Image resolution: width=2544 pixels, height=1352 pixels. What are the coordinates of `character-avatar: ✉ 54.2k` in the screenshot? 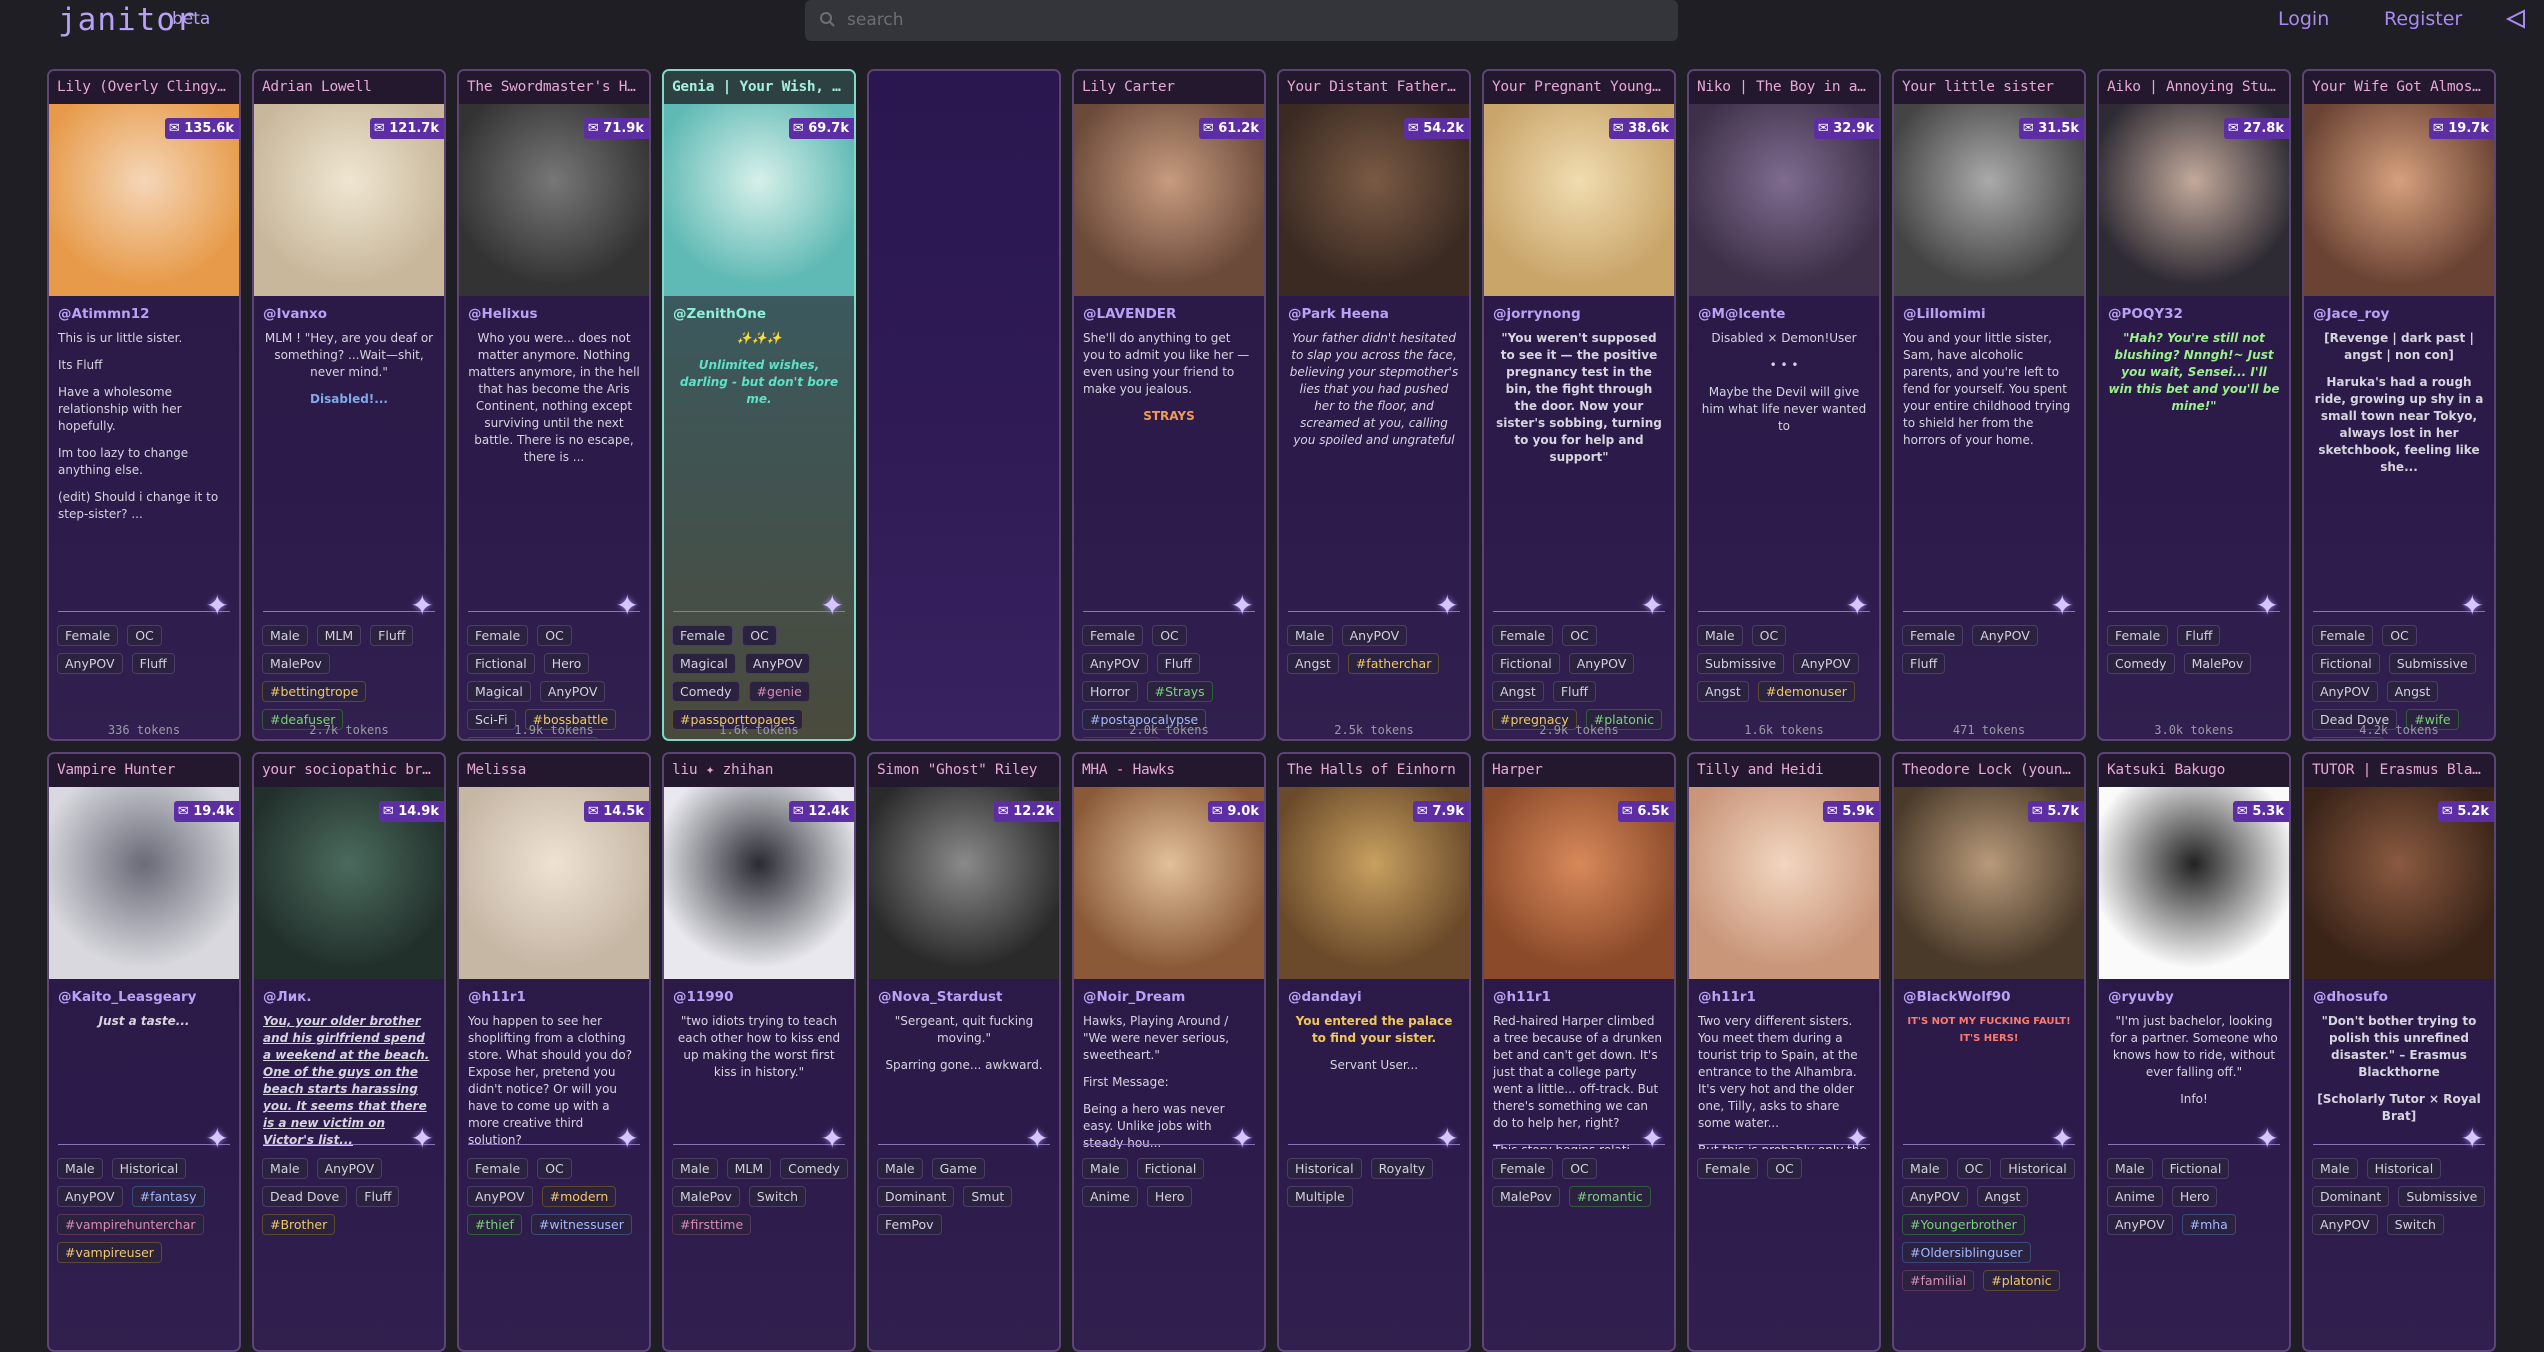 It's located at (1374, 200).